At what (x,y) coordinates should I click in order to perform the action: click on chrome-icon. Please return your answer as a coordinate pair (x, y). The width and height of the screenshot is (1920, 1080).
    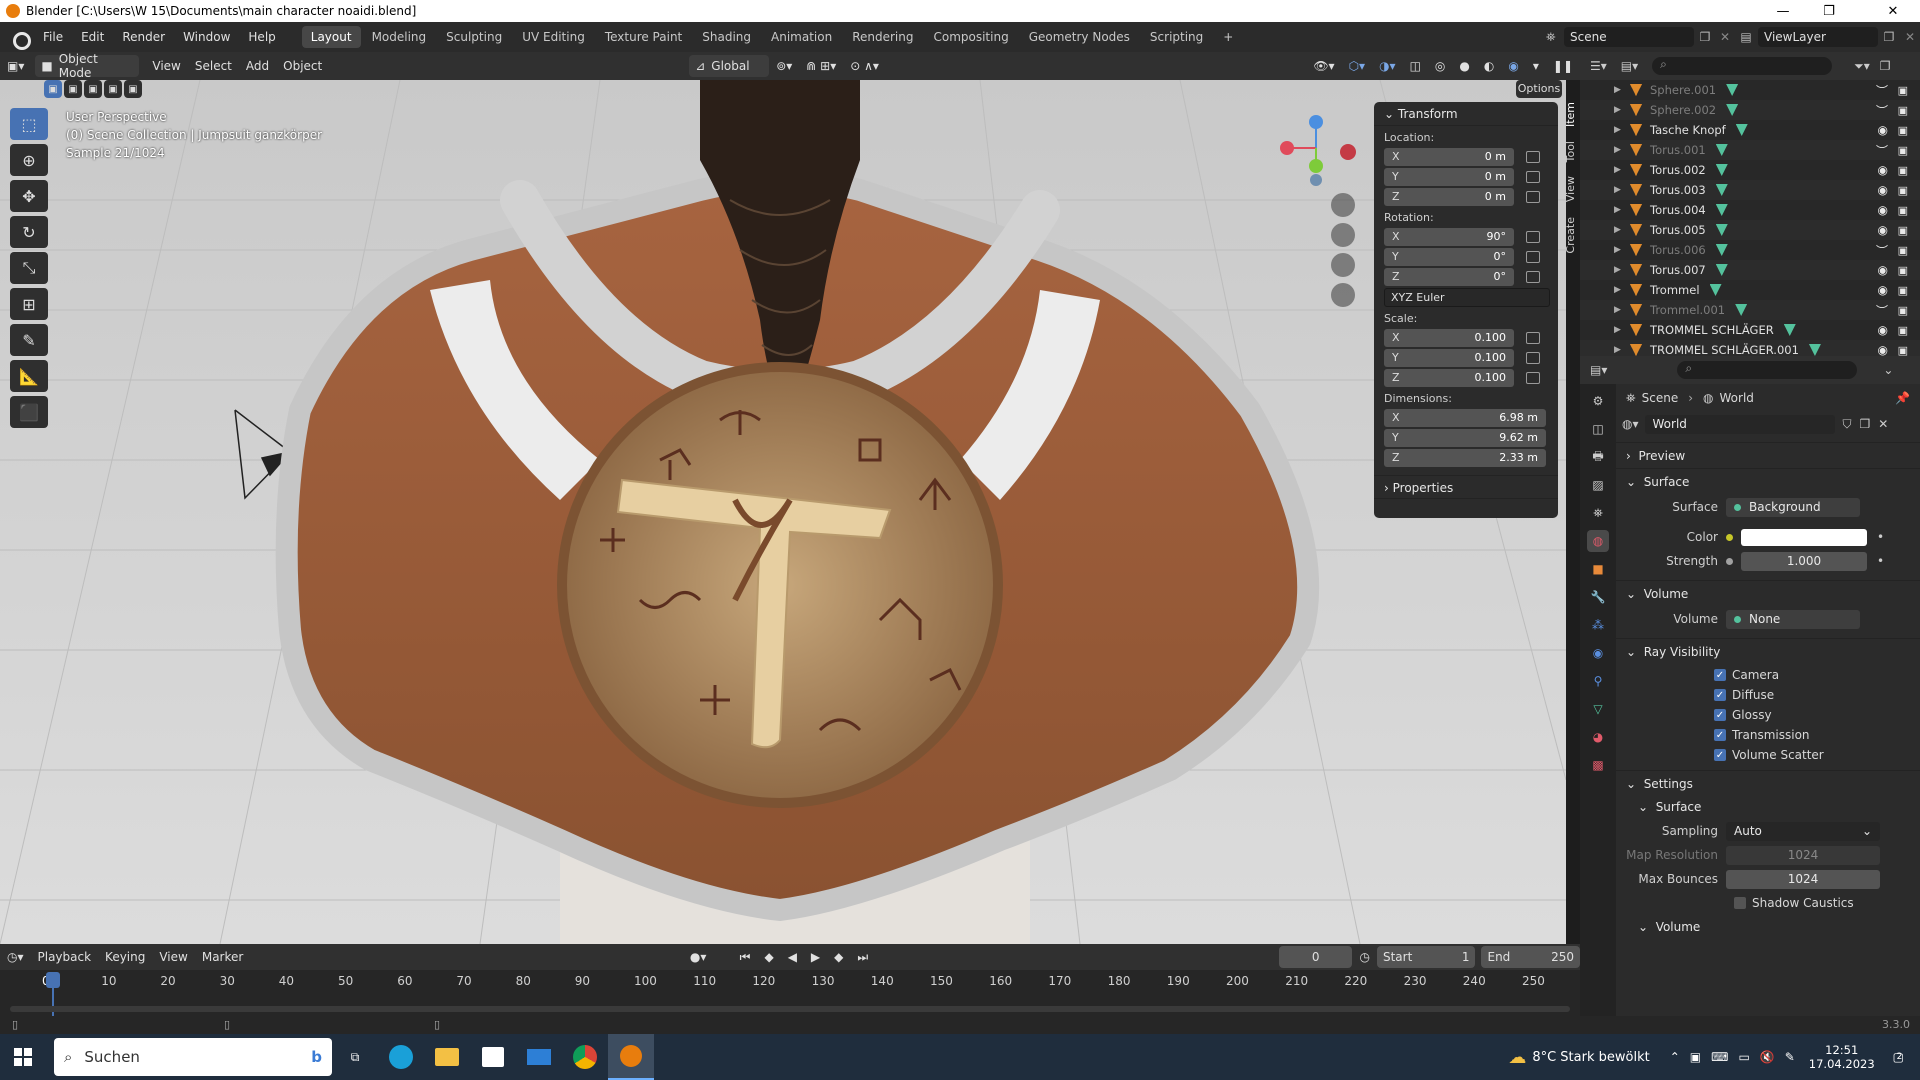
    Looking at the image, I should click on (585, 1057).